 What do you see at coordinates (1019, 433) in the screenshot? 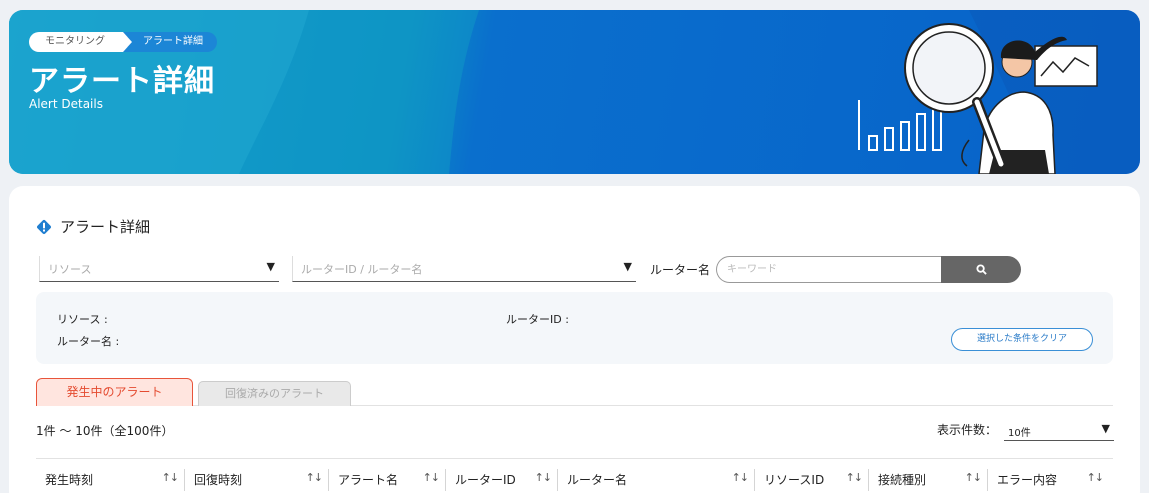
I see `per-page-value: 10件` at bounding box center [1019, 433].